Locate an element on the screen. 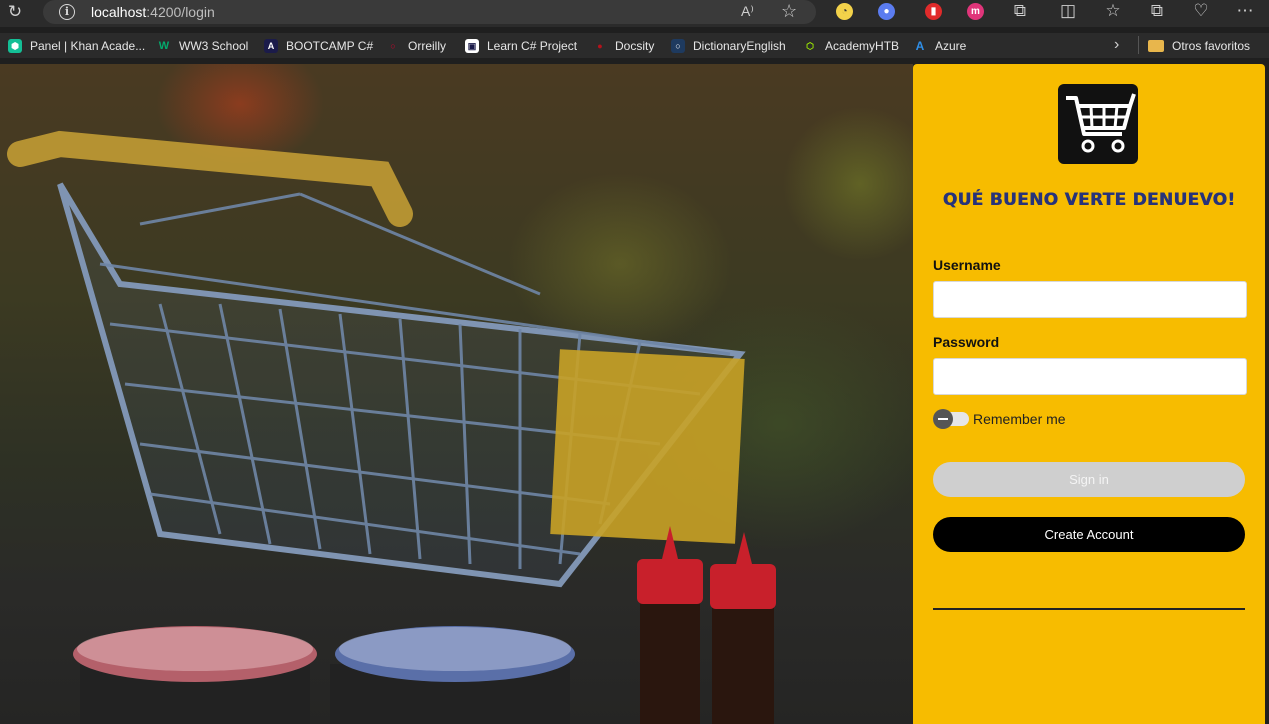 The width and height of the screenshot is (1269, 724). split-screen-icon: ◫ is located at coordinates (1068, 11).